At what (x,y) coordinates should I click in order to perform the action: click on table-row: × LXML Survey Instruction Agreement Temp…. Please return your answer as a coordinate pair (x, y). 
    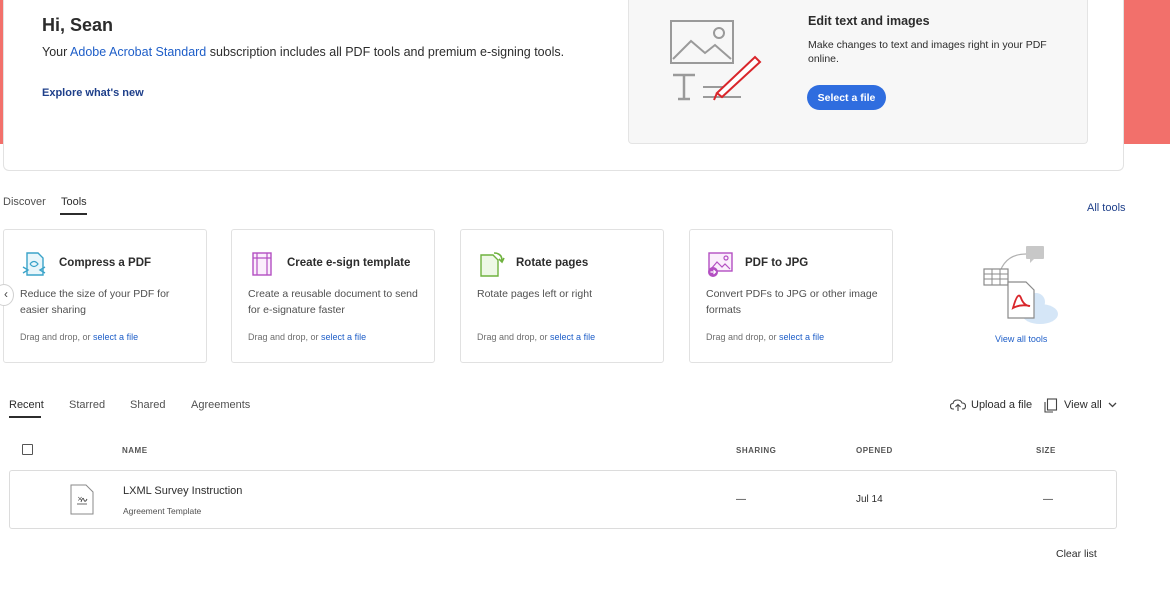
    Looking at the image, I should click on (563, 499).